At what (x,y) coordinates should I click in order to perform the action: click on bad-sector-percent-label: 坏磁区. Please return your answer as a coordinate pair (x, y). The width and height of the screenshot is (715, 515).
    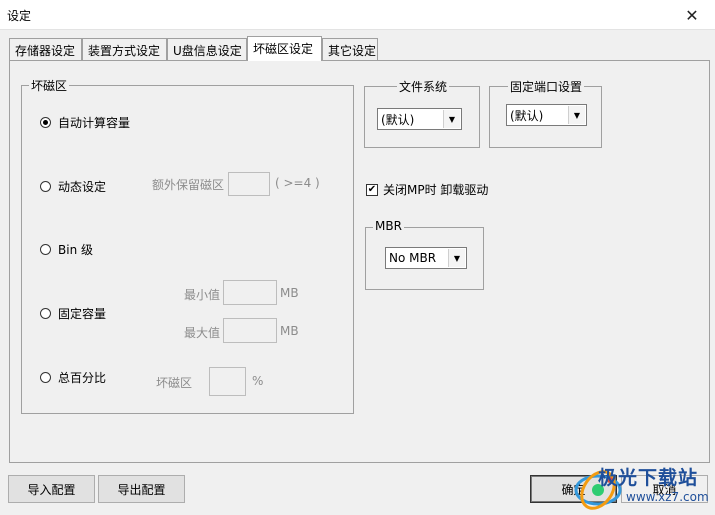
    Looking at the image, I should click on (174, 383).